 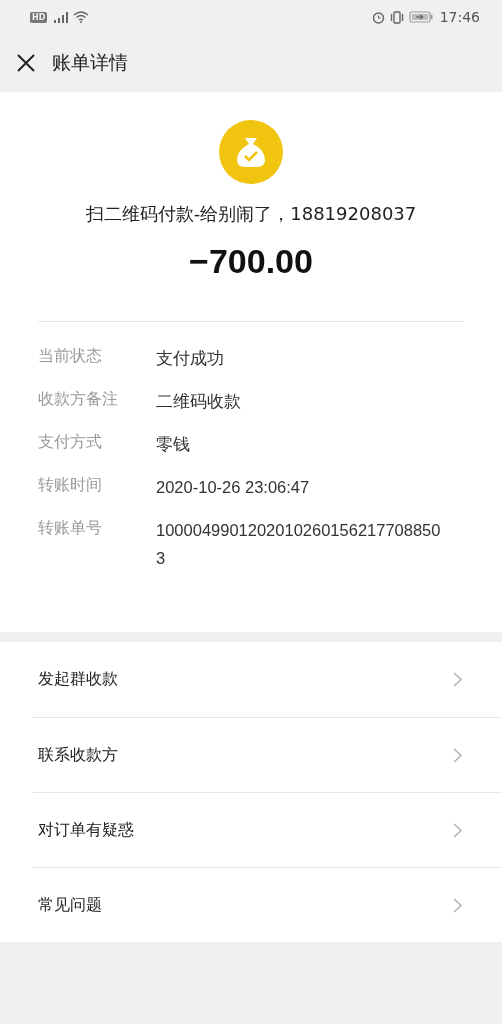 What do you see at coordinates (70, 528) in the screenshot?
I see `detail-label: 转账单号` at bounding box center [70, 528].